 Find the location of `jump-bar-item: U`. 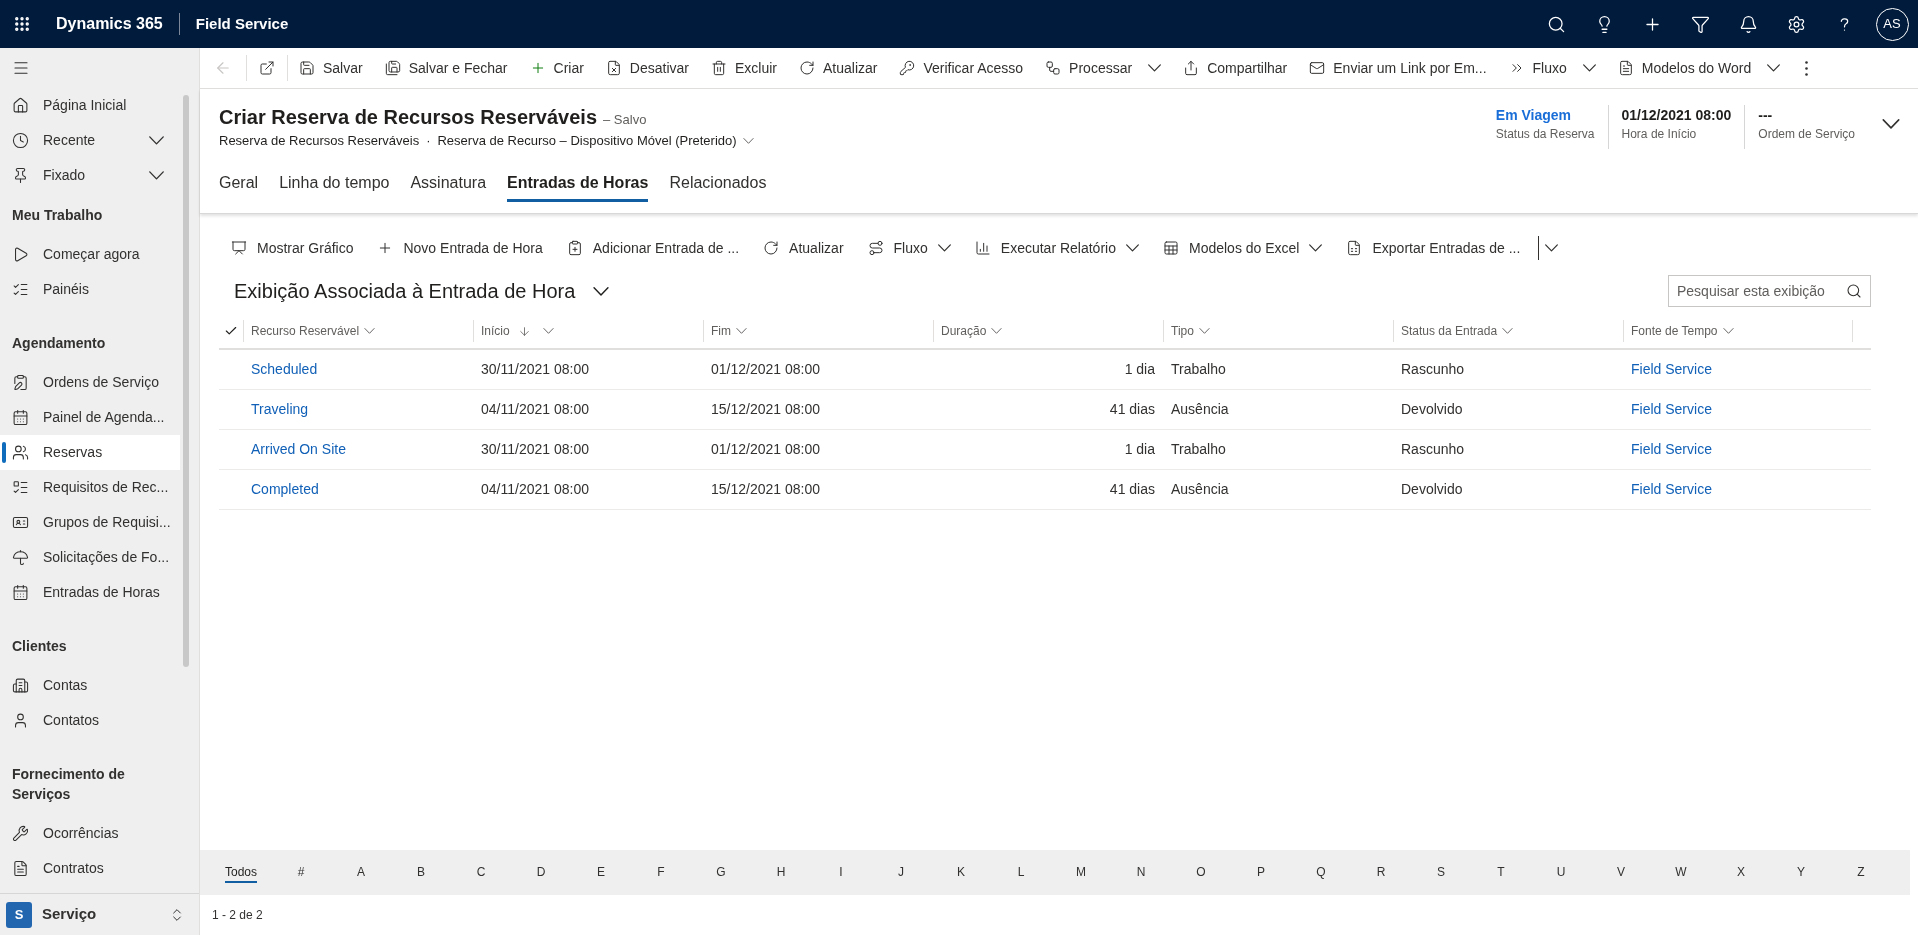

jump-bar-item: U is located at coordinates (1561, 872).